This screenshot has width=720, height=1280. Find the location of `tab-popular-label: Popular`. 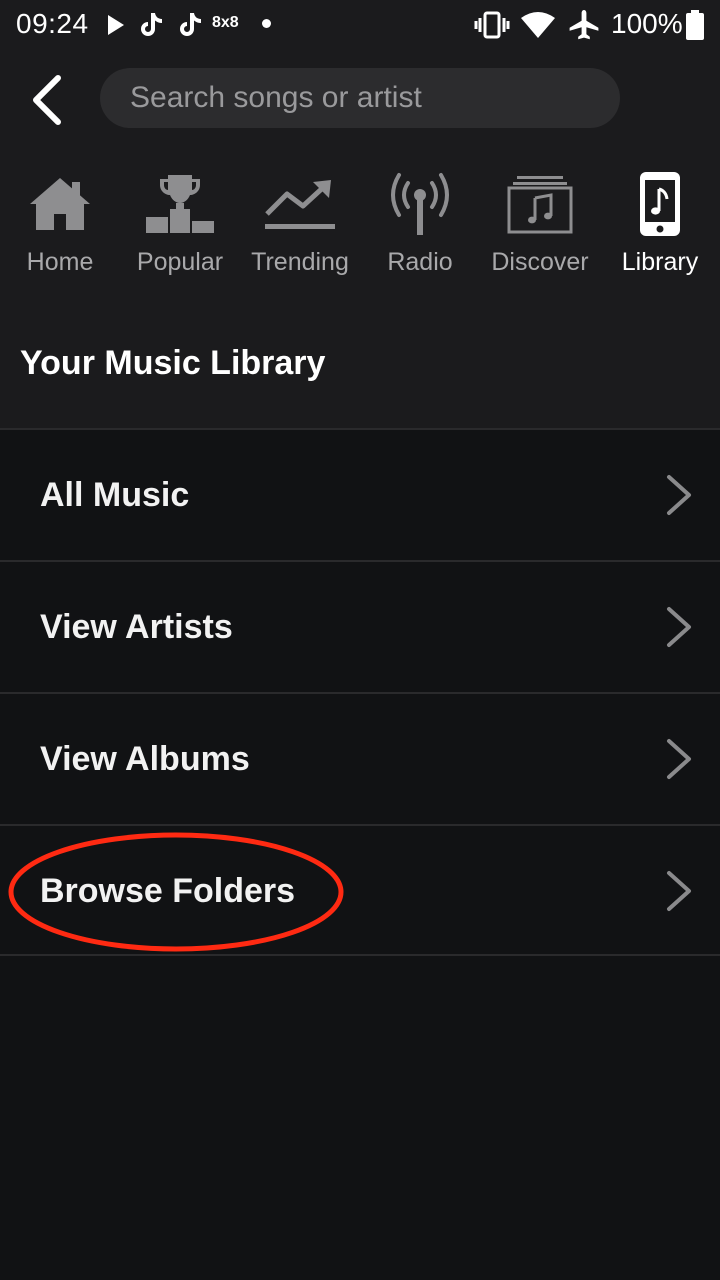

tab-popular-label: Popular is located at coordinates (180, 262).